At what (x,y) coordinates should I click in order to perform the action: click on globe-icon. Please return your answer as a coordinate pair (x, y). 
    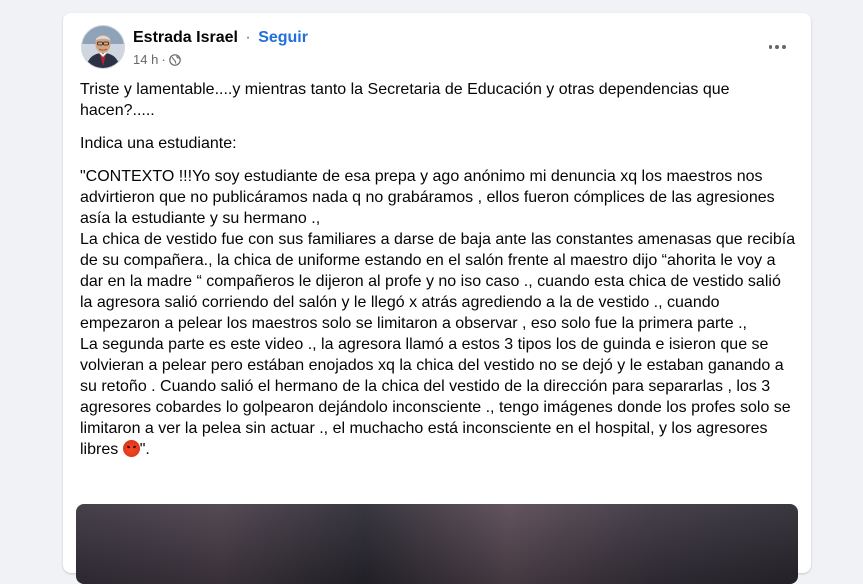
    Looking at the image, I should click on (174, 60).